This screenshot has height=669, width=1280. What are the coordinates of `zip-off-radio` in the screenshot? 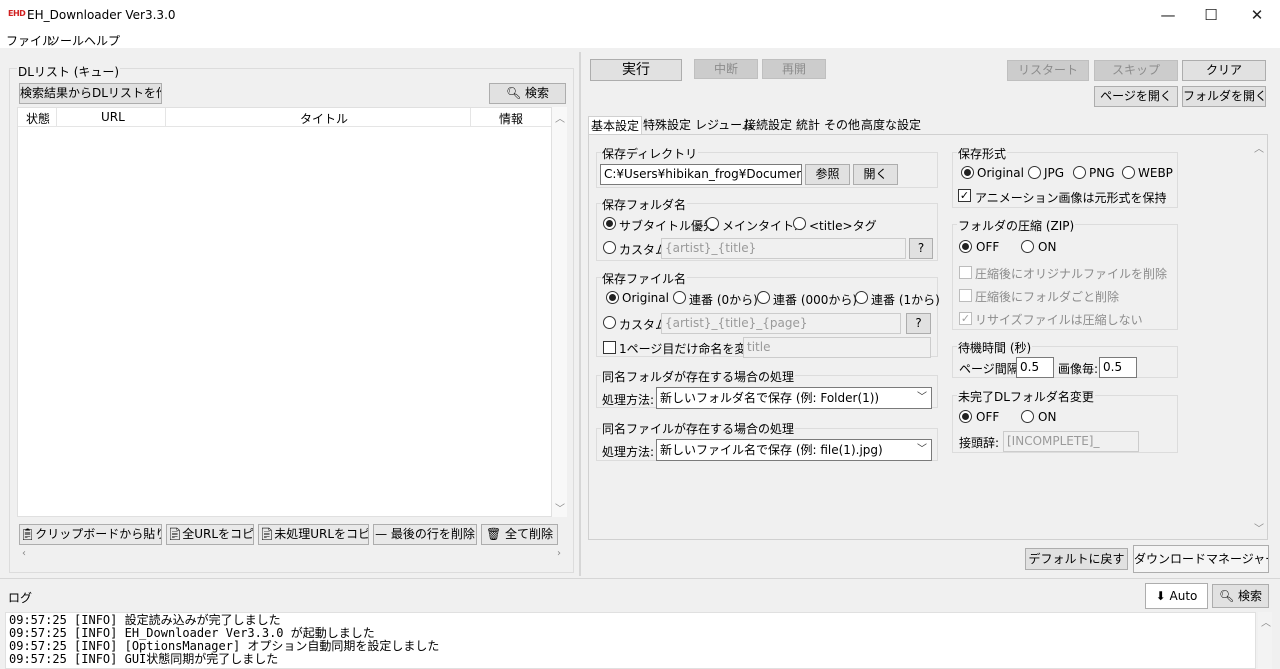 It's located at (965, 246).